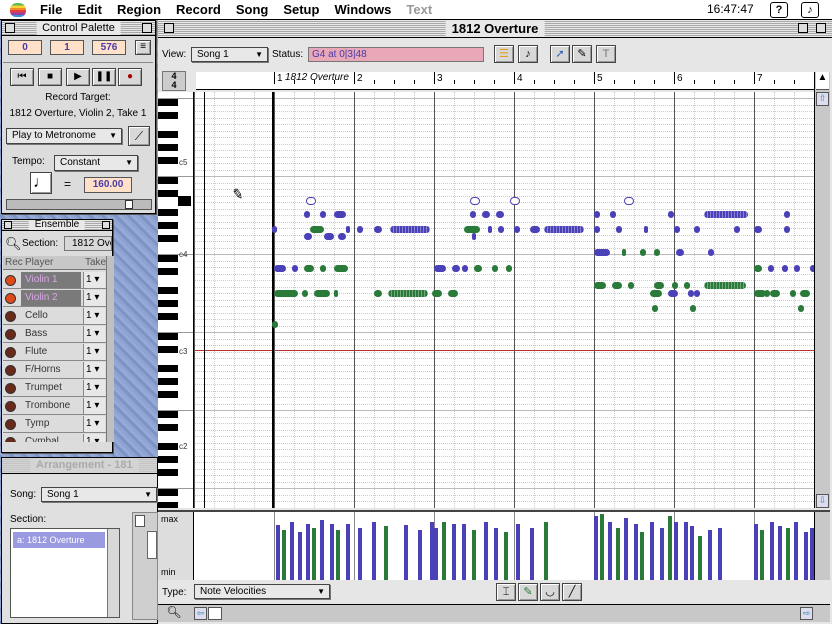 The height and width of the screenshot is (624, 832). Describe the element at coordinates (252, 9) in the screenshot. I see `menu-song: Song` at that location.